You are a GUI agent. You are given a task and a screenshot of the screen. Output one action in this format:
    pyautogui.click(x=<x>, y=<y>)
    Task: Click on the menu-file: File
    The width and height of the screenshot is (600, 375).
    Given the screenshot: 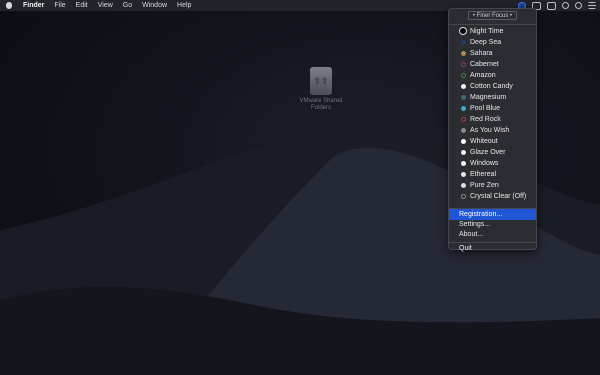 What is the action you would take?
    pyautogui.click(x=59, y=5)
    